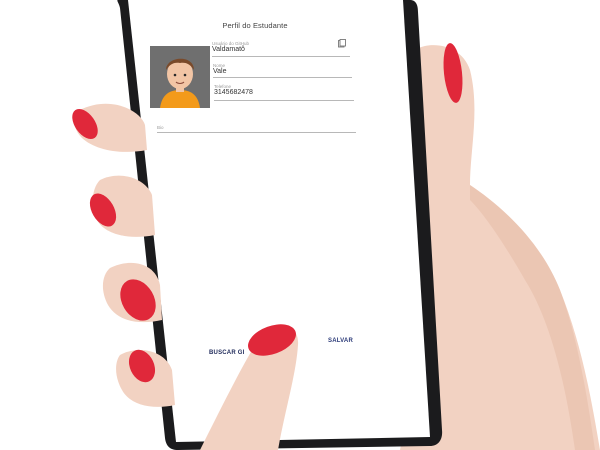  Describe the element at coordinates (233, 92) in the screenshot. I see `phone-value: 3145682478` at that location.